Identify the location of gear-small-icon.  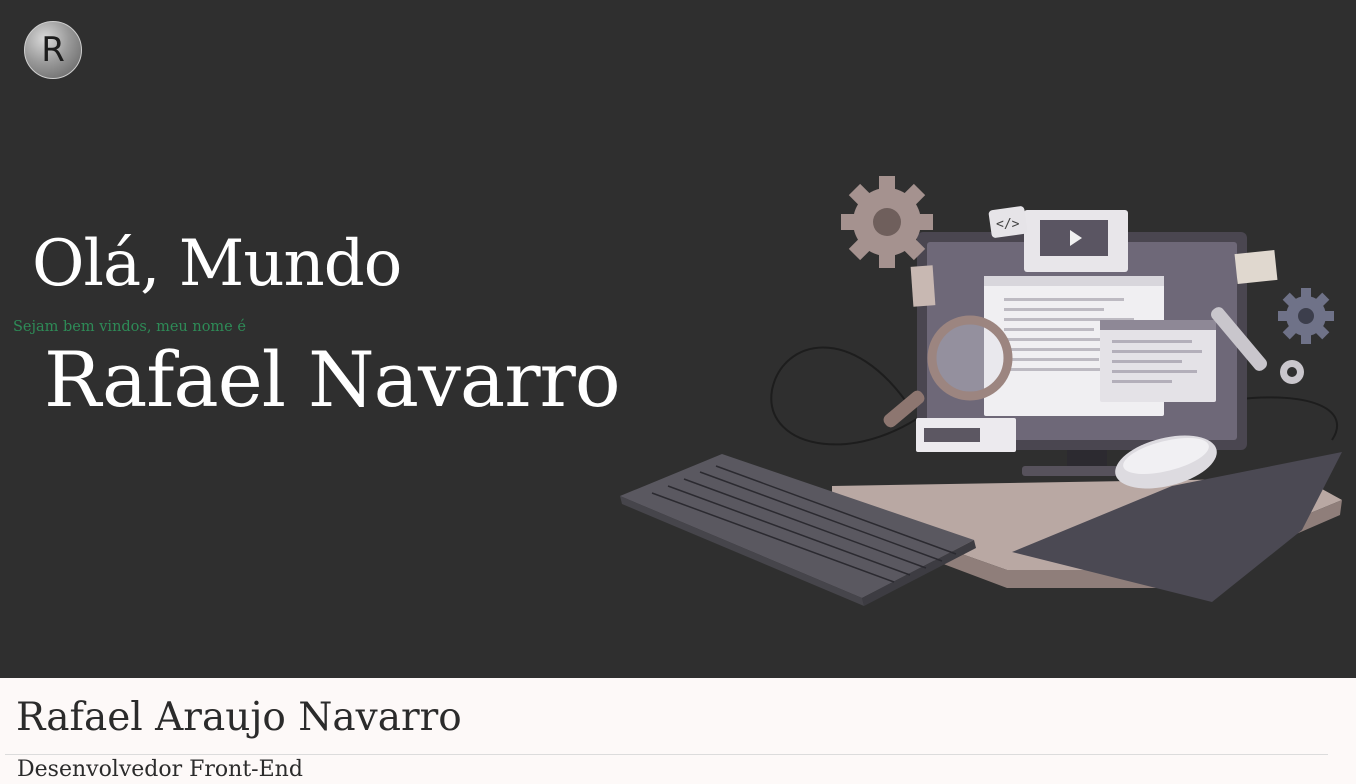
(1306, 316).